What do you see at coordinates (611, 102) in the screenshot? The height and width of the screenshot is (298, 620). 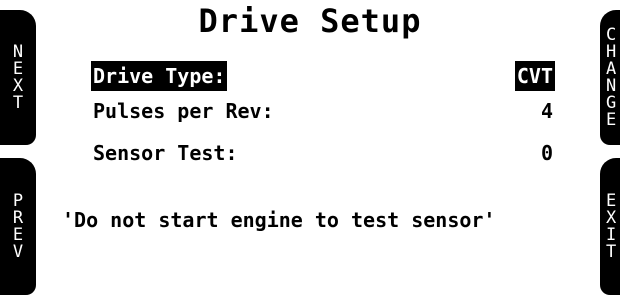 I see `change-button-char: G` at bounding box center [611, 102].